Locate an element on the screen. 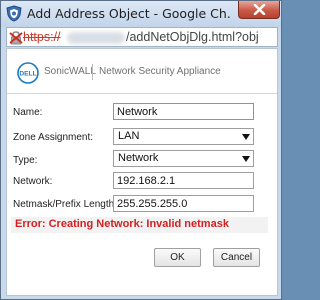 This screenshot has height=300, width=320. type-selected-value: Network is located at coordinates (138, 158).